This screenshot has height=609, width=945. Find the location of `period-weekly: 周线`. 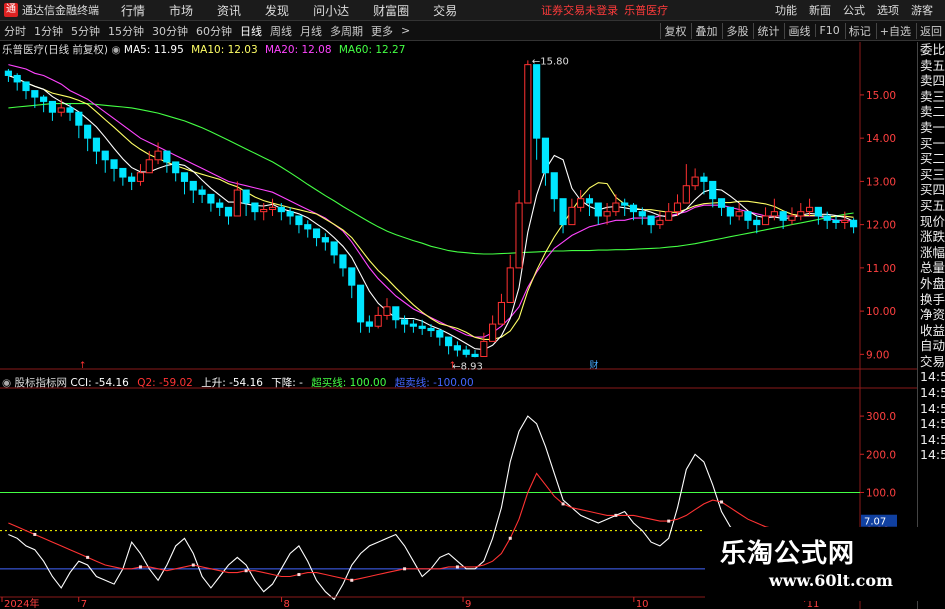

period-weekly: 周线 is located at coordinates (281, 31).